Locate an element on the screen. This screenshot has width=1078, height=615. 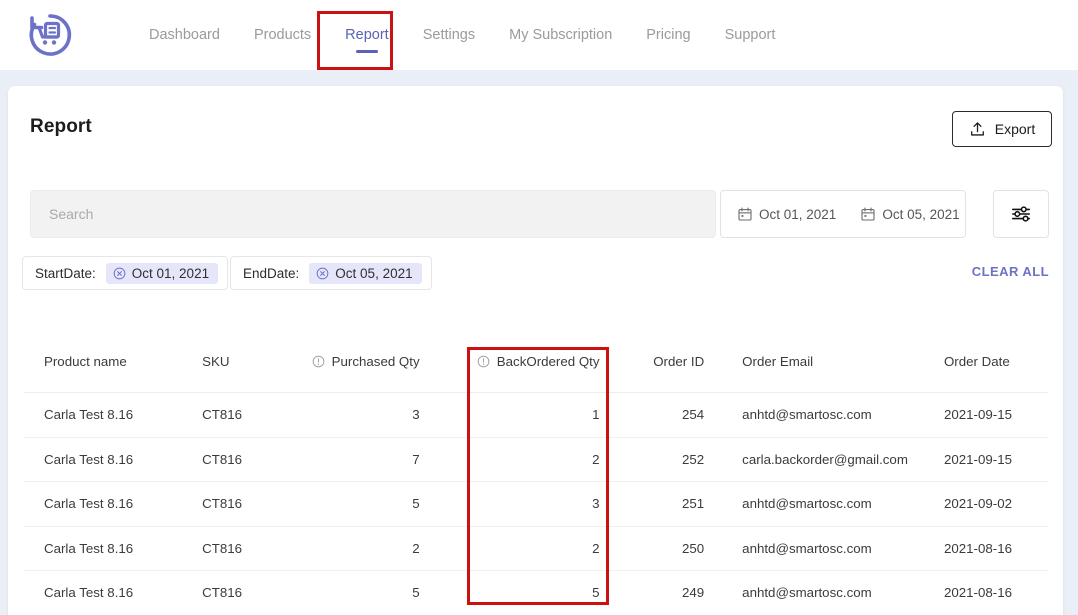
column-header-purchased-qty: Purchased Qty is located at coordinates (367, 369).